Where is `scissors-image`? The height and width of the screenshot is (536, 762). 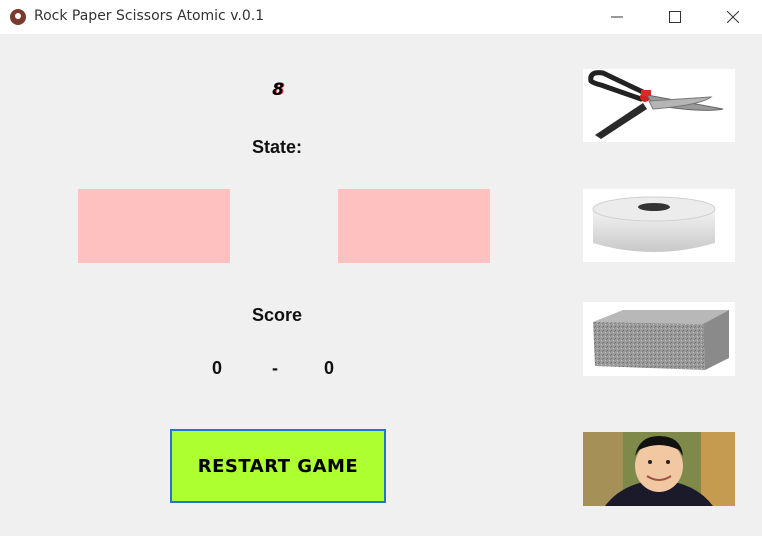
scissors-image is located at coordinates (659, 105).